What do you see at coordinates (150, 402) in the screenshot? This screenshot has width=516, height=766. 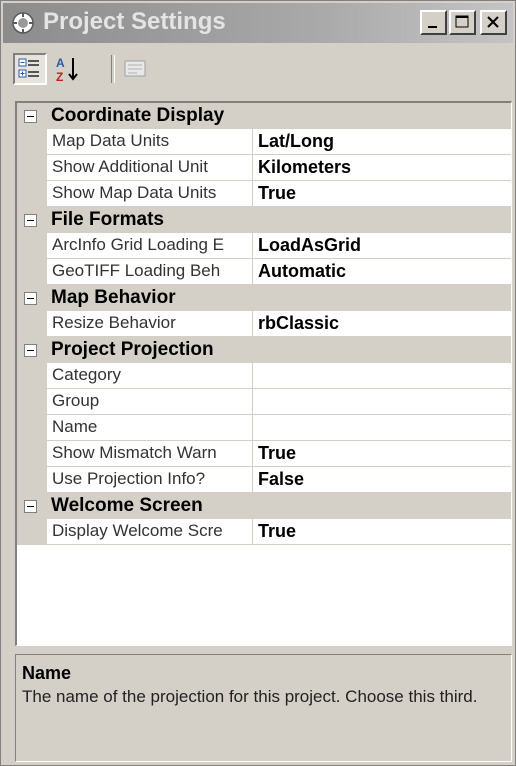 I see `property-name: Group` at bounding box center [150, 402].